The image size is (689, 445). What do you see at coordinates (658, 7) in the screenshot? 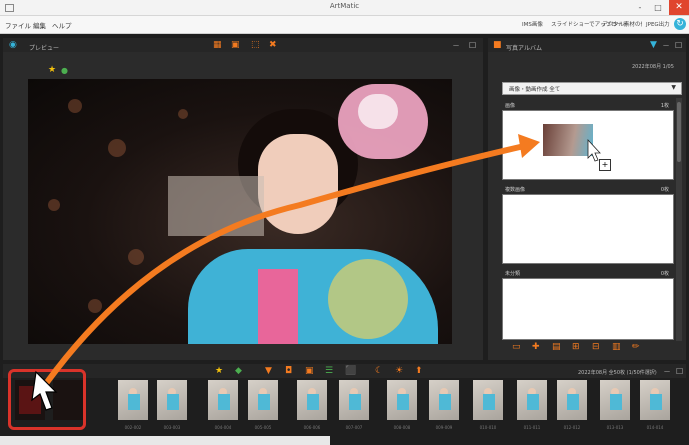
I see `maximize-button: □` at bounding box center [658, 7].